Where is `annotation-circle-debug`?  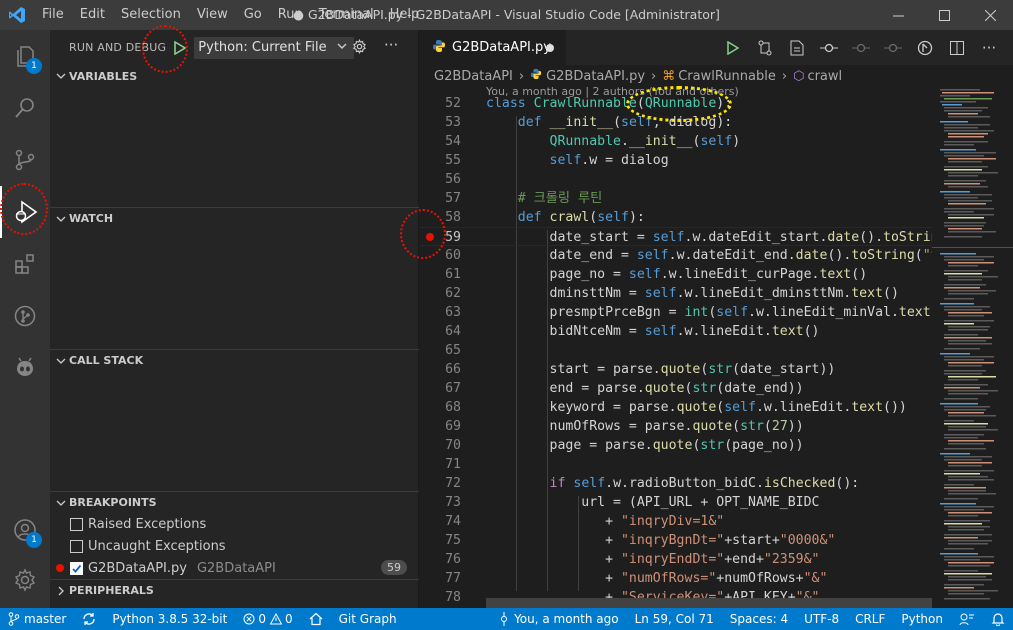 annotation-circle-debug is located at coordinates (24, 209).